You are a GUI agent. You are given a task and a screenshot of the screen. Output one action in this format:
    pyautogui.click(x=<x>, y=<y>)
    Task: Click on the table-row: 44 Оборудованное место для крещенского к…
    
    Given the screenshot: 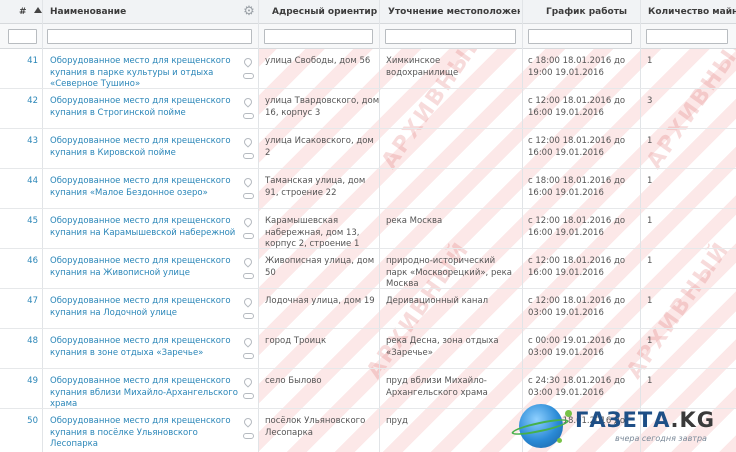 What is the action you would take?
    pyautogui.click(x=368, y=189)
    